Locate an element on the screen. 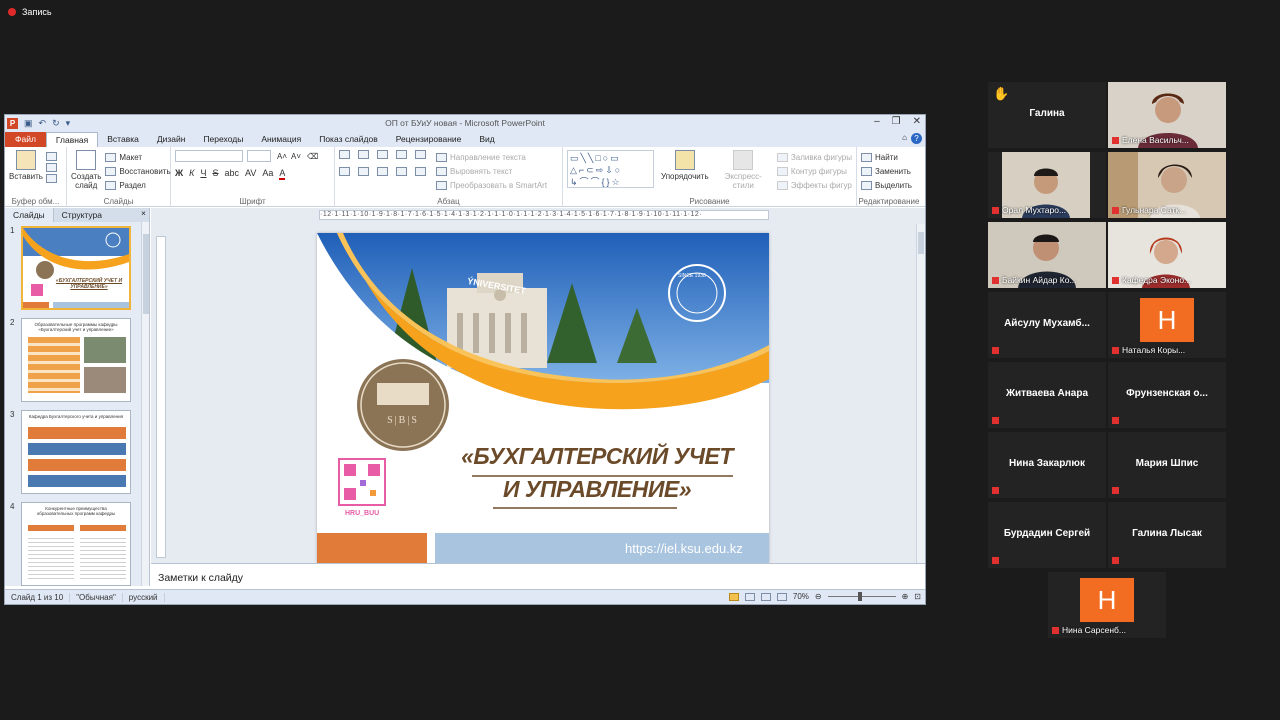  ribbon-collapse-icon: ⌂ is located at coordinates (904, 138).